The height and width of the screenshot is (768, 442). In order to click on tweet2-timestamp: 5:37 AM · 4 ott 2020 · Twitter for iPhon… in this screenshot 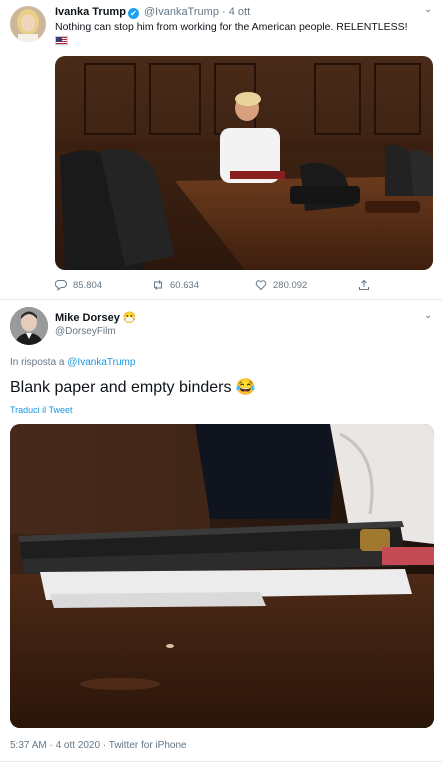, I will do `click(98, 745)`.